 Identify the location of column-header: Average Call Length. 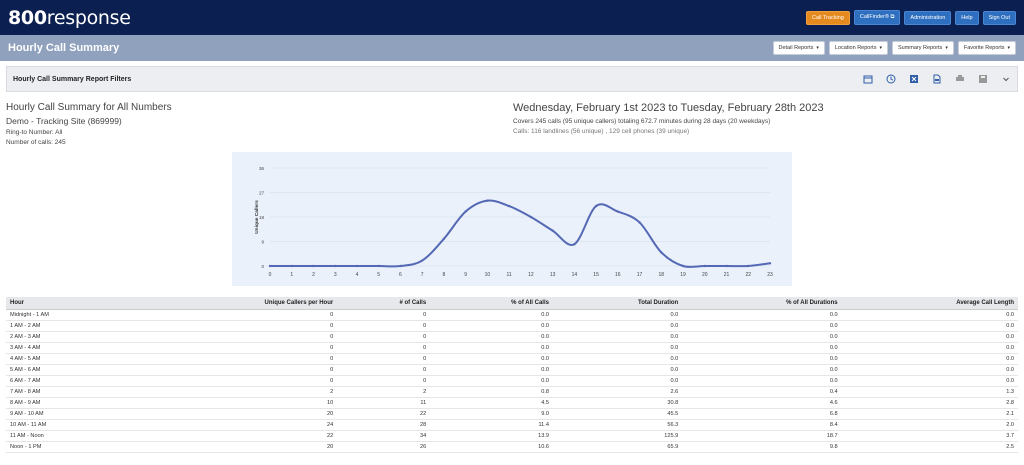
(929, 303).